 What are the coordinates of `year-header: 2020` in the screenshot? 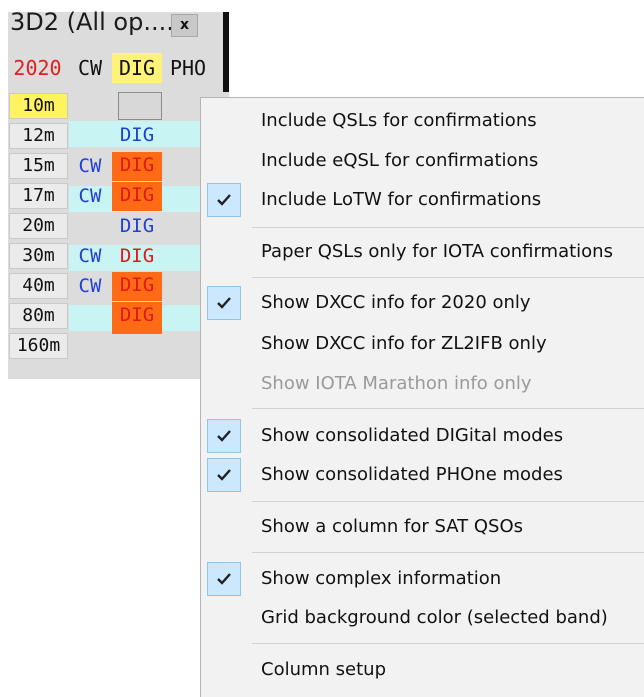 It's located at (37, 68).